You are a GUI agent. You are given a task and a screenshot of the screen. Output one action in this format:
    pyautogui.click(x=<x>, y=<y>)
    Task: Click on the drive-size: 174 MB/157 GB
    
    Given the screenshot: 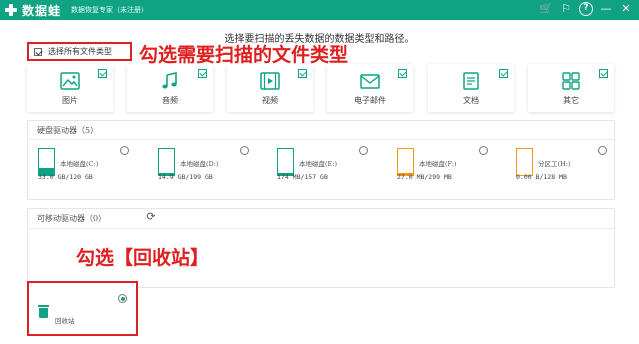 What is the action you would take?
    pyautogui.click(x=302, y=177)
    